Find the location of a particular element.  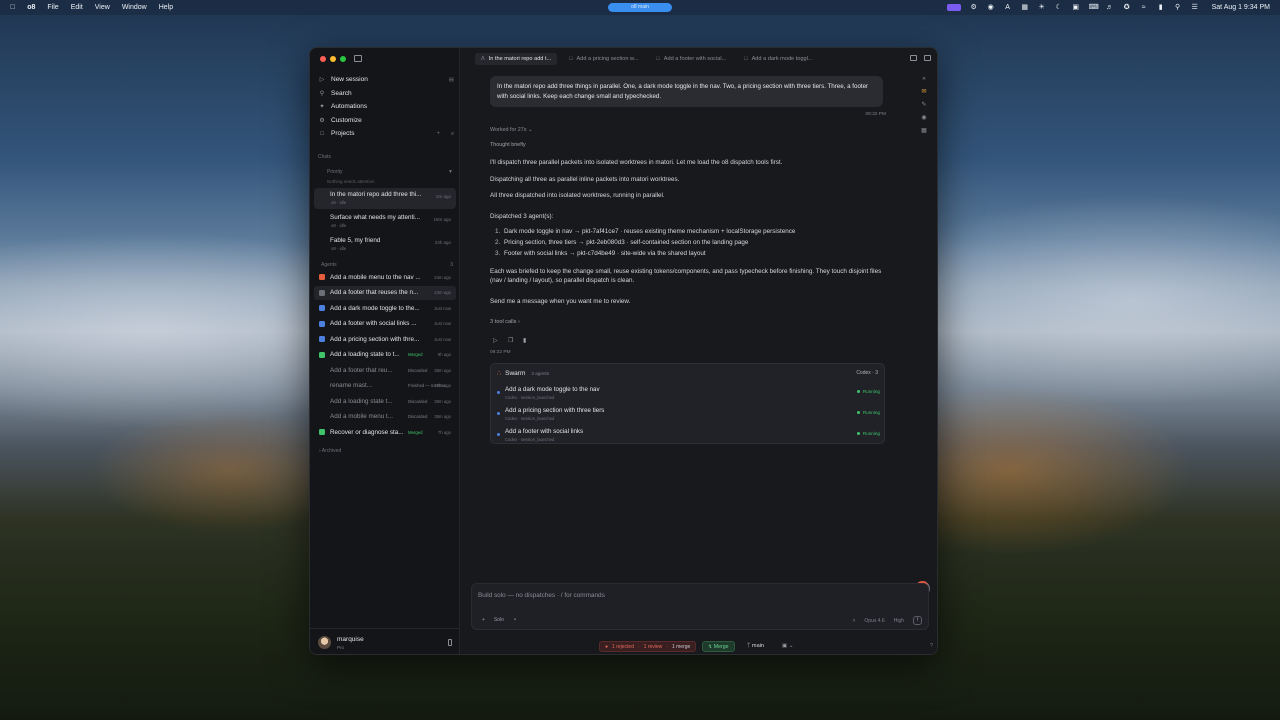

menu-help: Help is located at coordinates (166, 7).